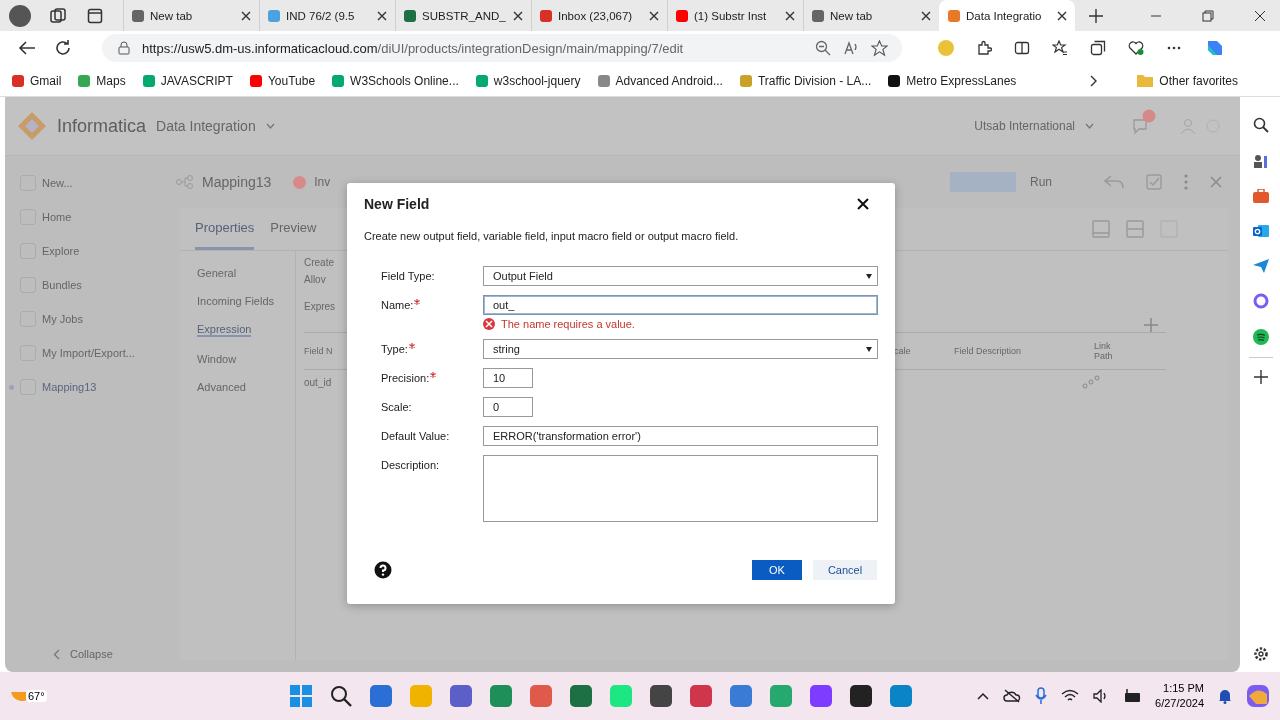 The image size is (1280, 720). I want to click on lock-icon, so click(124, 48).